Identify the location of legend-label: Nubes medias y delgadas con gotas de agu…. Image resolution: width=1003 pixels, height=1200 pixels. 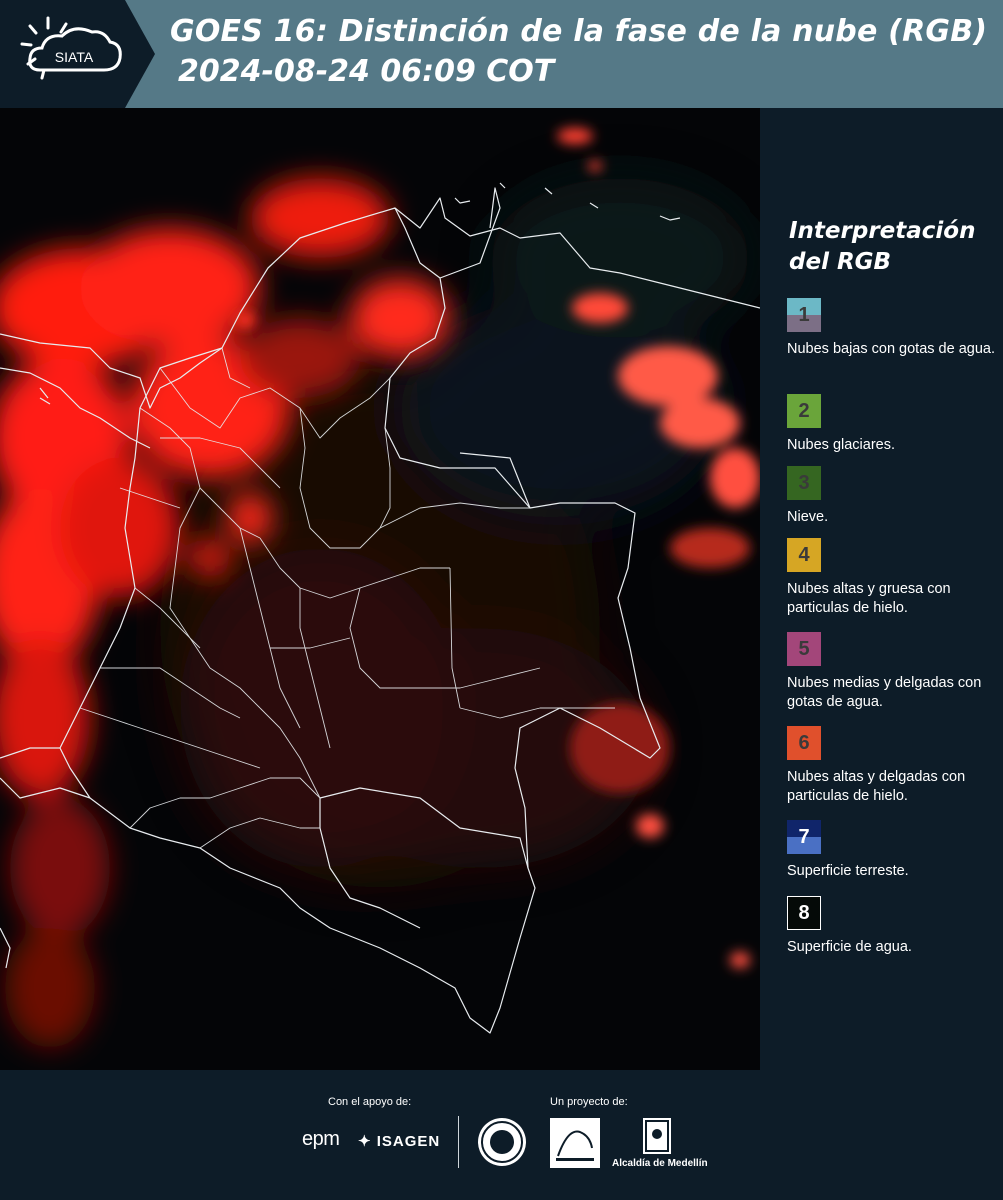
(884, 692).